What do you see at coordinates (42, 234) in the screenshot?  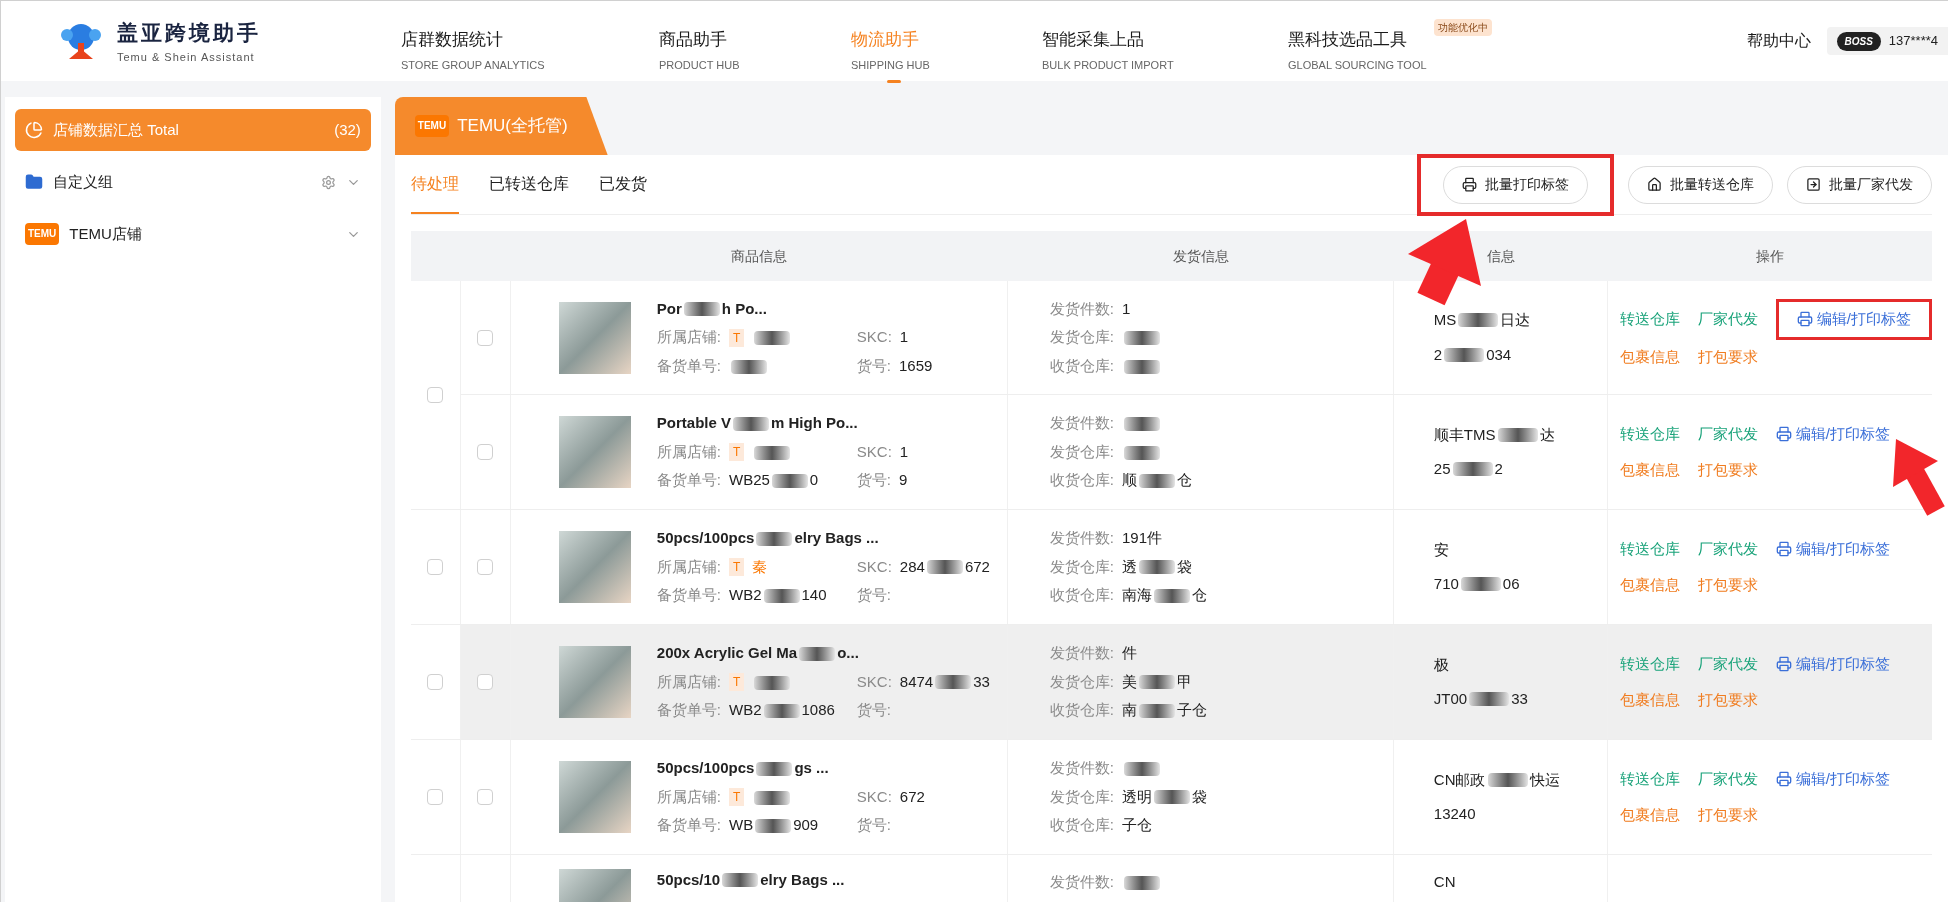 I see `temu-logo: TEMU` at bounding box center [42, 234].